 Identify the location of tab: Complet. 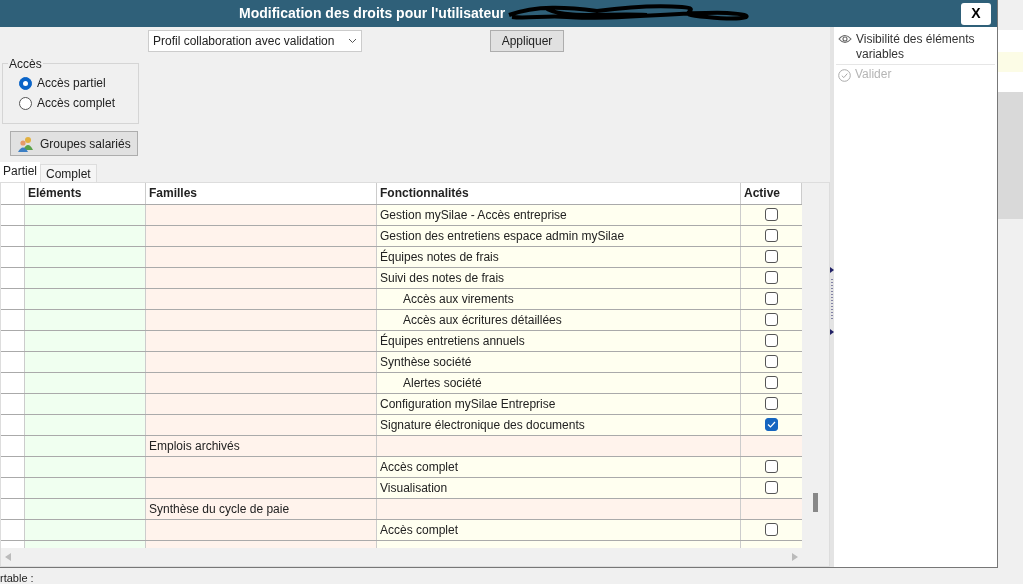
(68, 173).